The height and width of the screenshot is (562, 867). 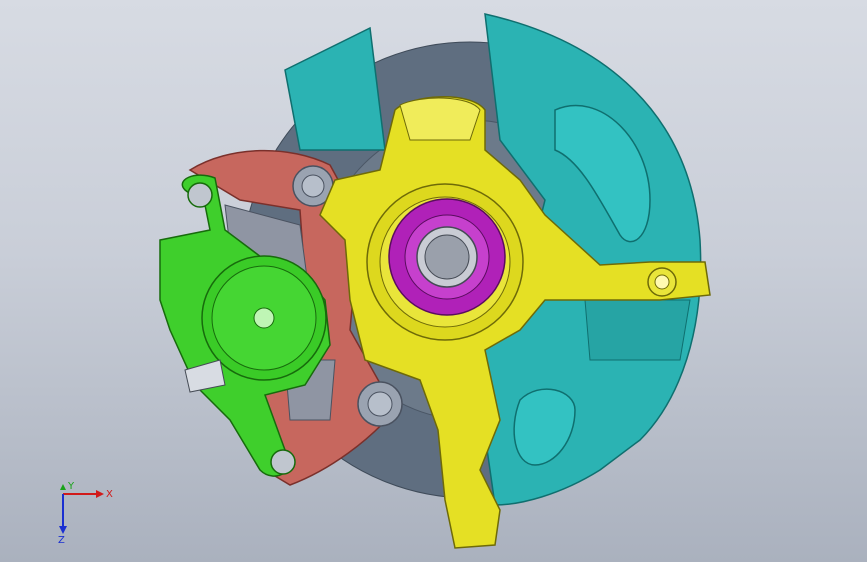 I want to click on axis-triad: X Y Z, so click(x=85, y=513).